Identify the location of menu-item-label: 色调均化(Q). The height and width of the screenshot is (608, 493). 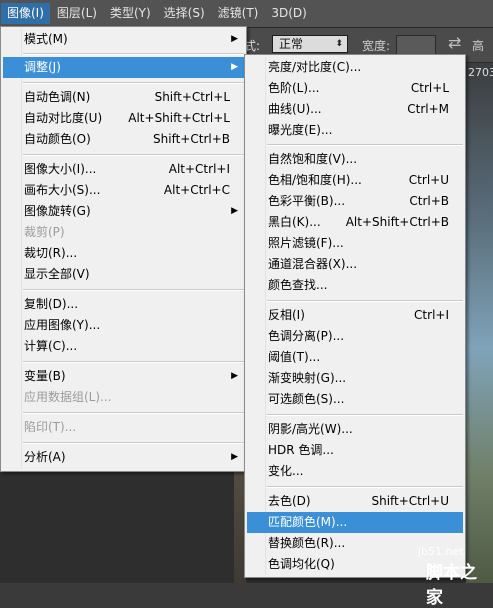
(301, 564).